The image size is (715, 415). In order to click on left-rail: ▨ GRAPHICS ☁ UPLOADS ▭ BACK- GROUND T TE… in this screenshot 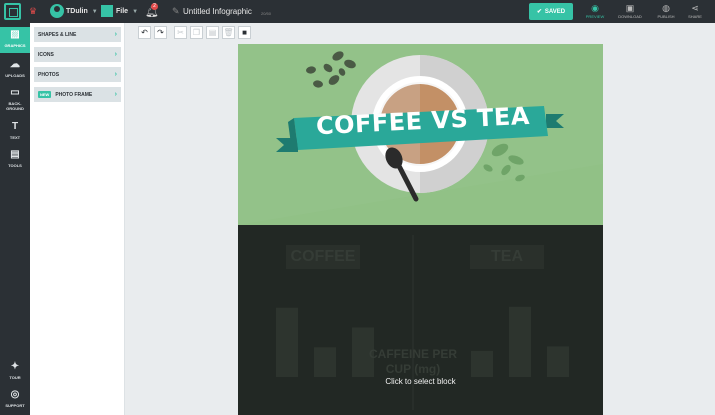, I will do `click(15, 219)`.